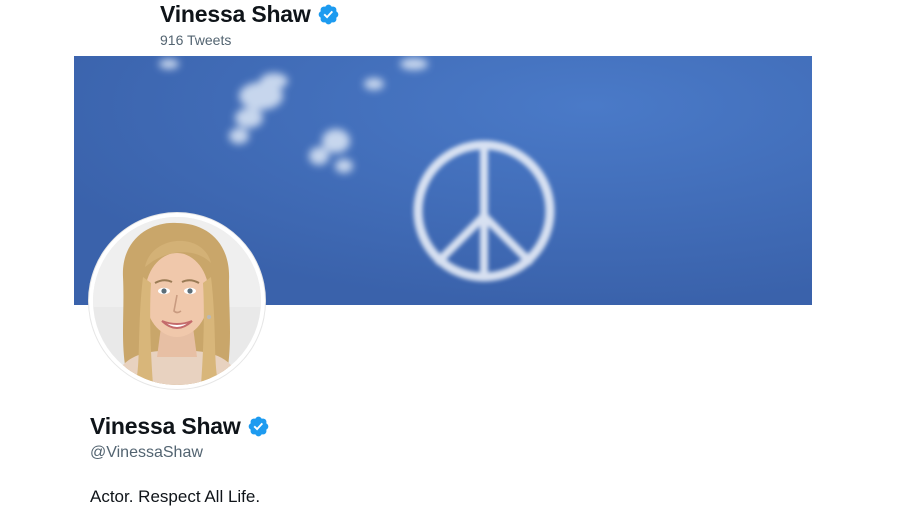 This screenshot has height=510, width=906. What do you see at coordinates (175, 496) in the screenshot?
I see `profile-bio: Actor. Respect All Life.` at bounding box center [175, 496].